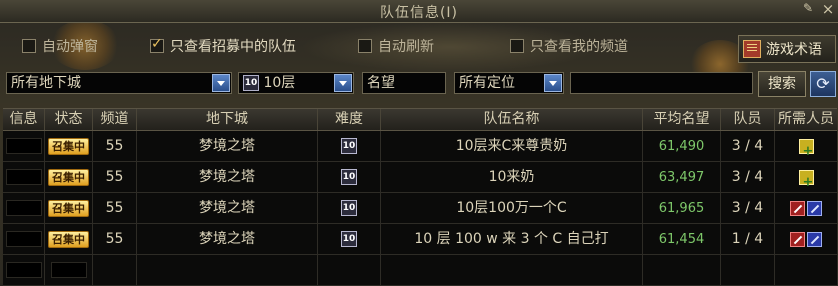 This screenshot has height=286, width=838. I want to click on cell-members, so click(748, 270).